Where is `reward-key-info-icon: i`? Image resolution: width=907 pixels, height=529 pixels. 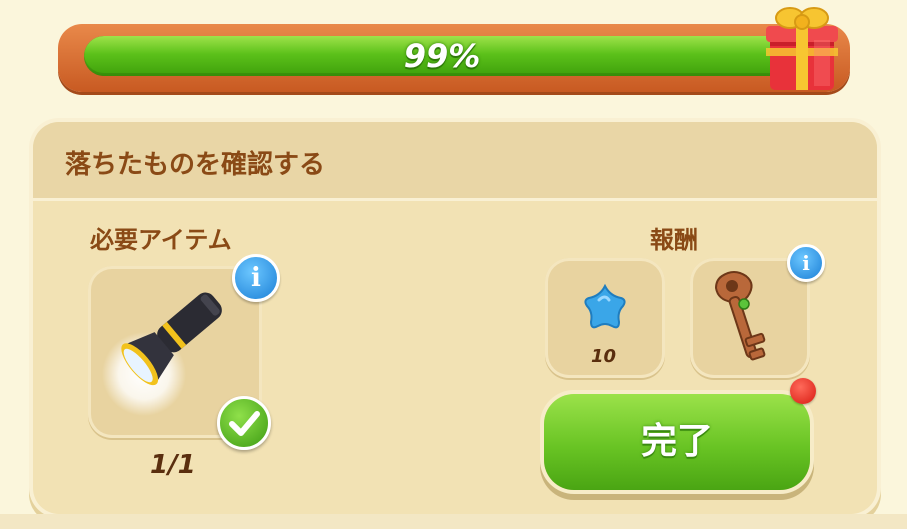 reward-key-info-icon: i is located at coordinates (806, 263).